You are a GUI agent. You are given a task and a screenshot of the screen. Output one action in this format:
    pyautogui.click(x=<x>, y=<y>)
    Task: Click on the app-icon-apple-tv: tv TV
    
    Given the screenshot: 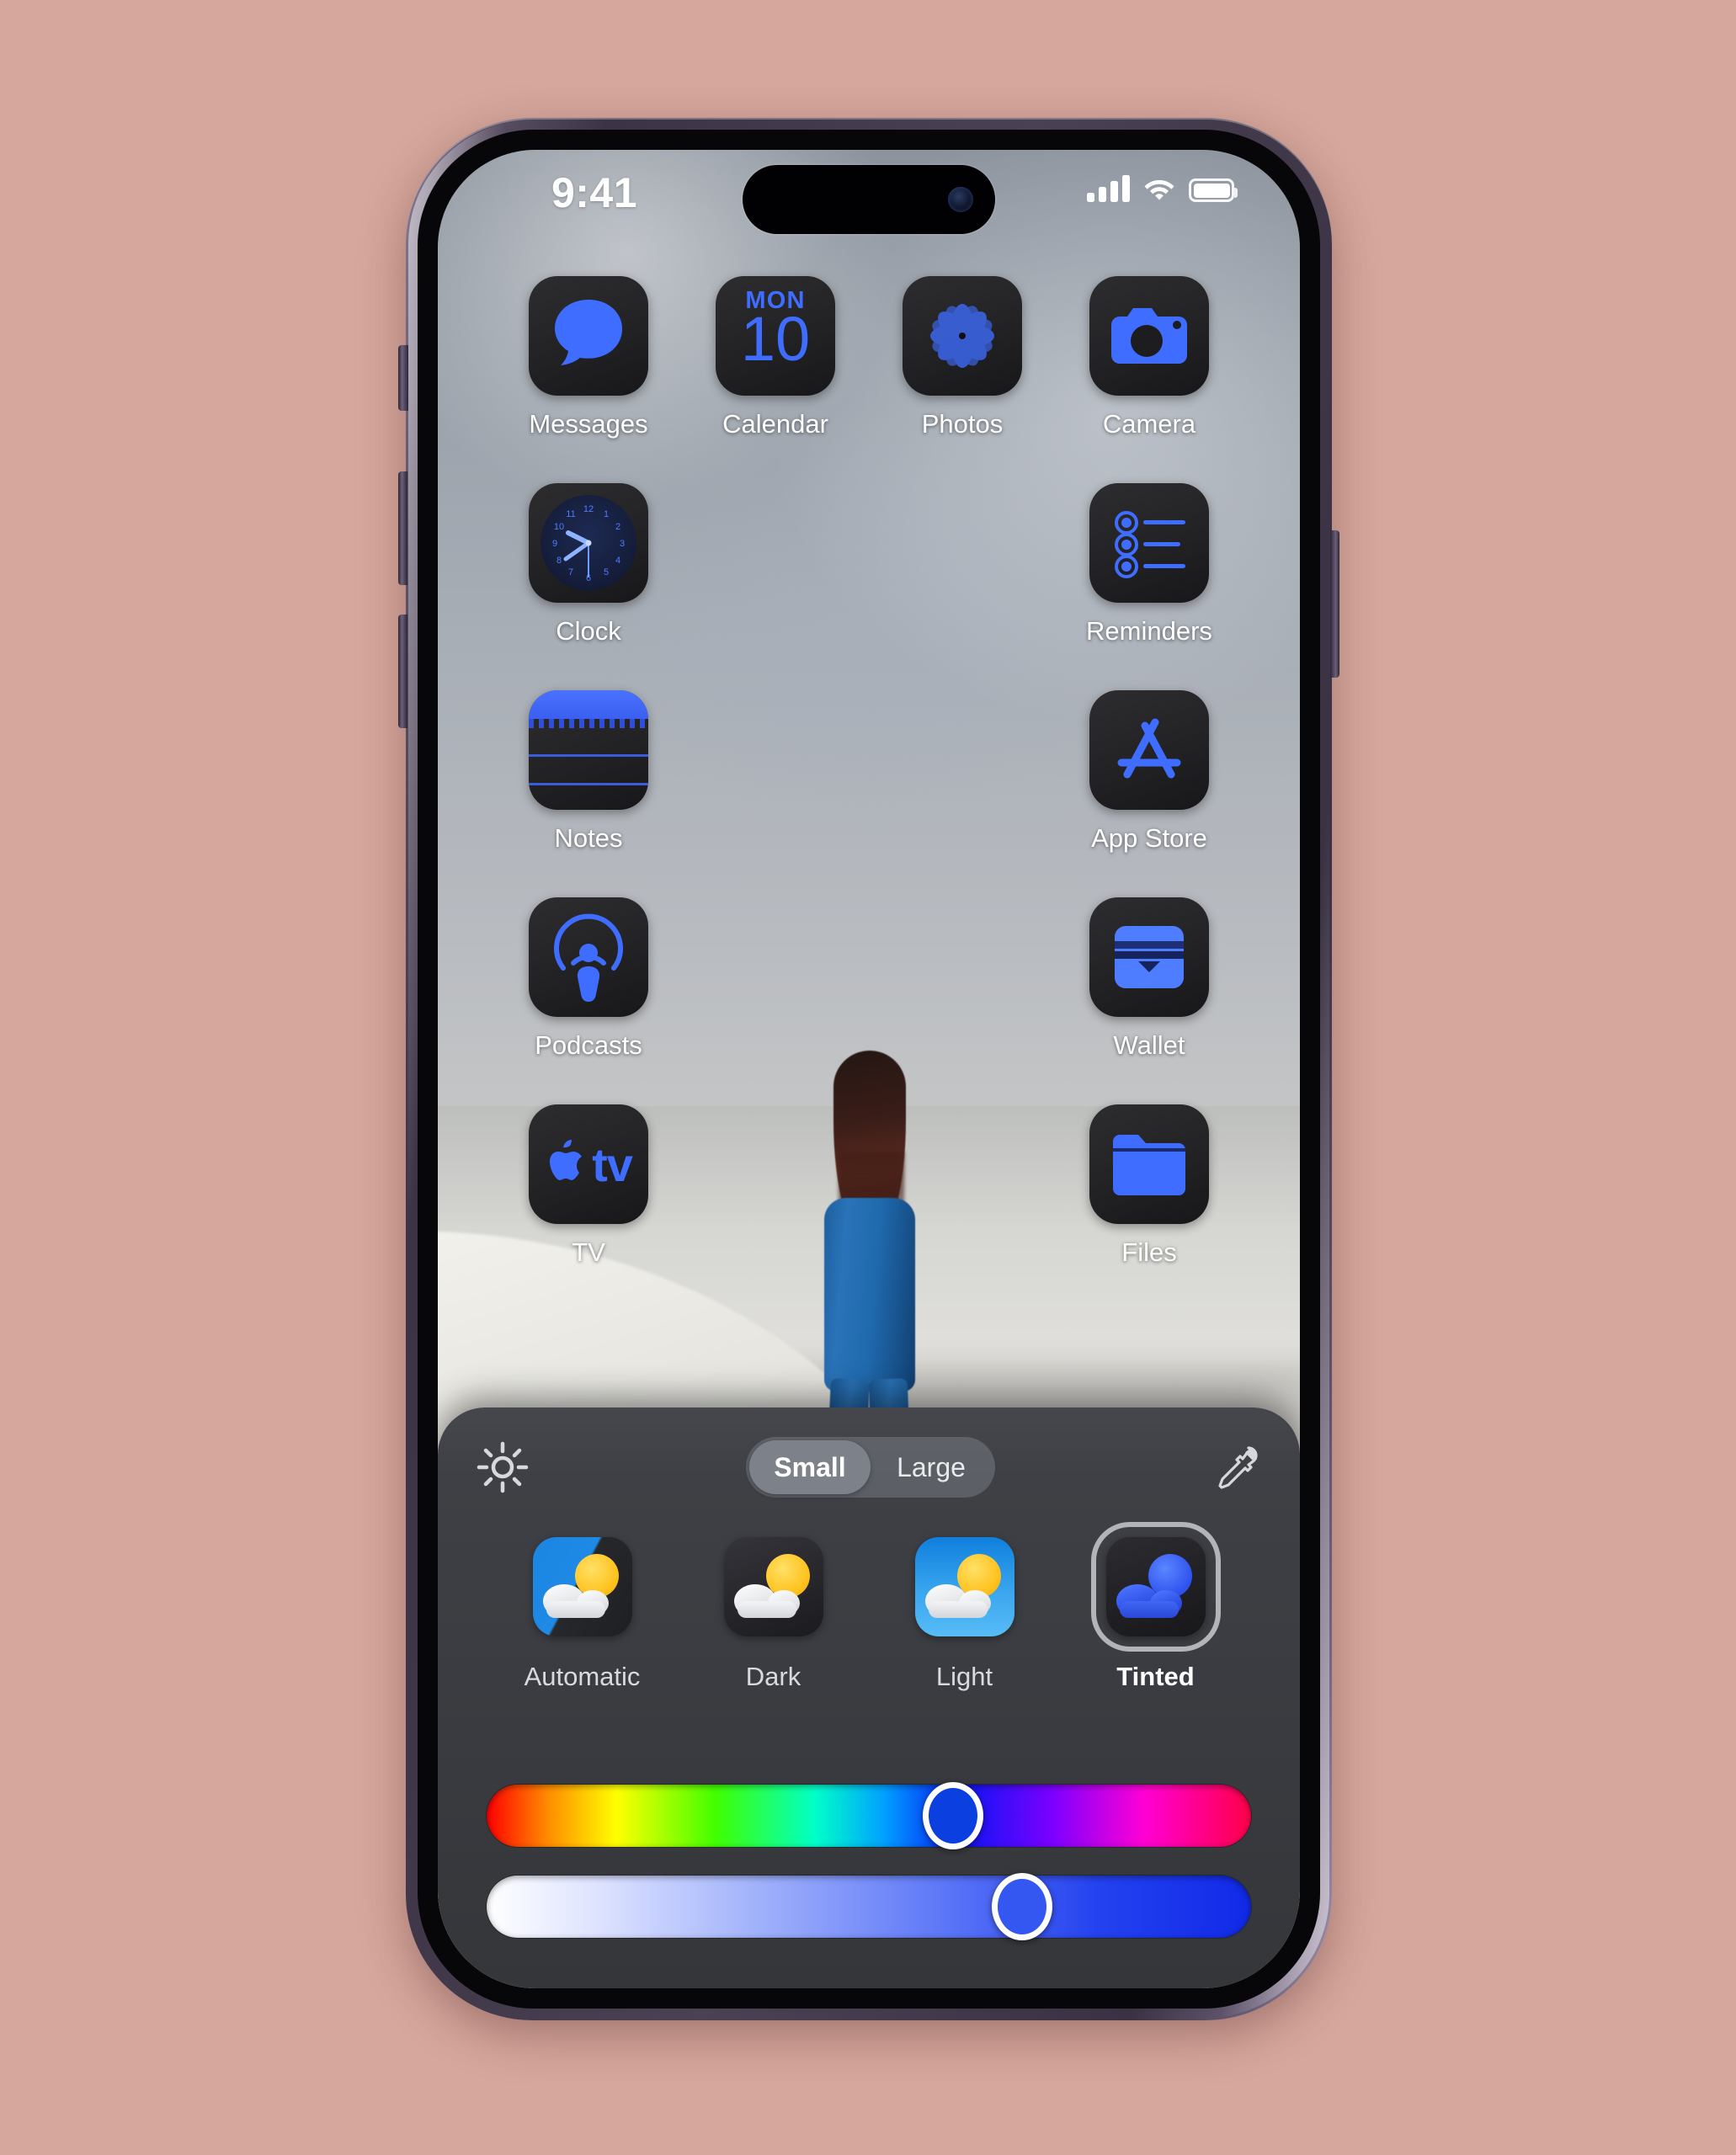 What is the action you would take?
    pyautogui.click(x=588, y=1186)
    